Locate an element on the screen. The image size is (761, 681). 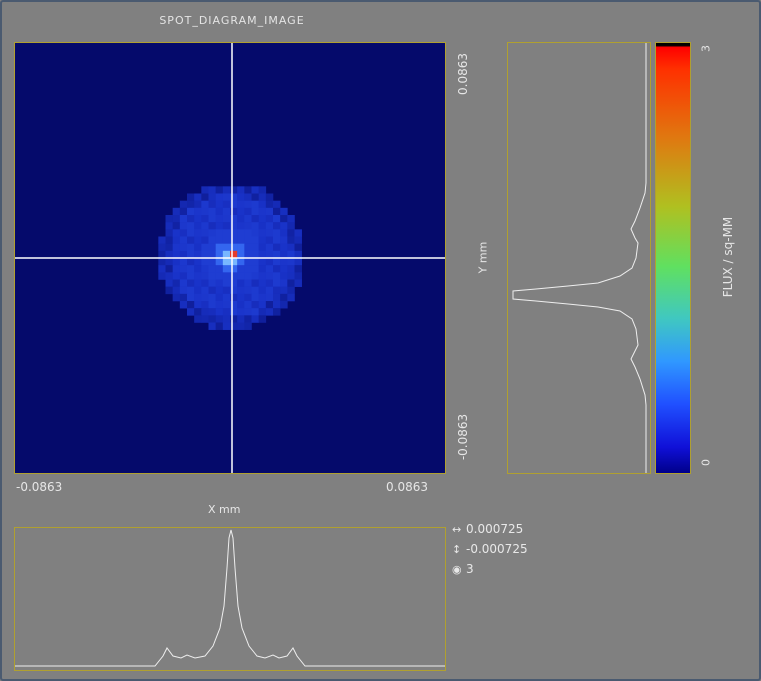
colorbar-label: FLUX / sq-MM is located at coordinates (728, 257).